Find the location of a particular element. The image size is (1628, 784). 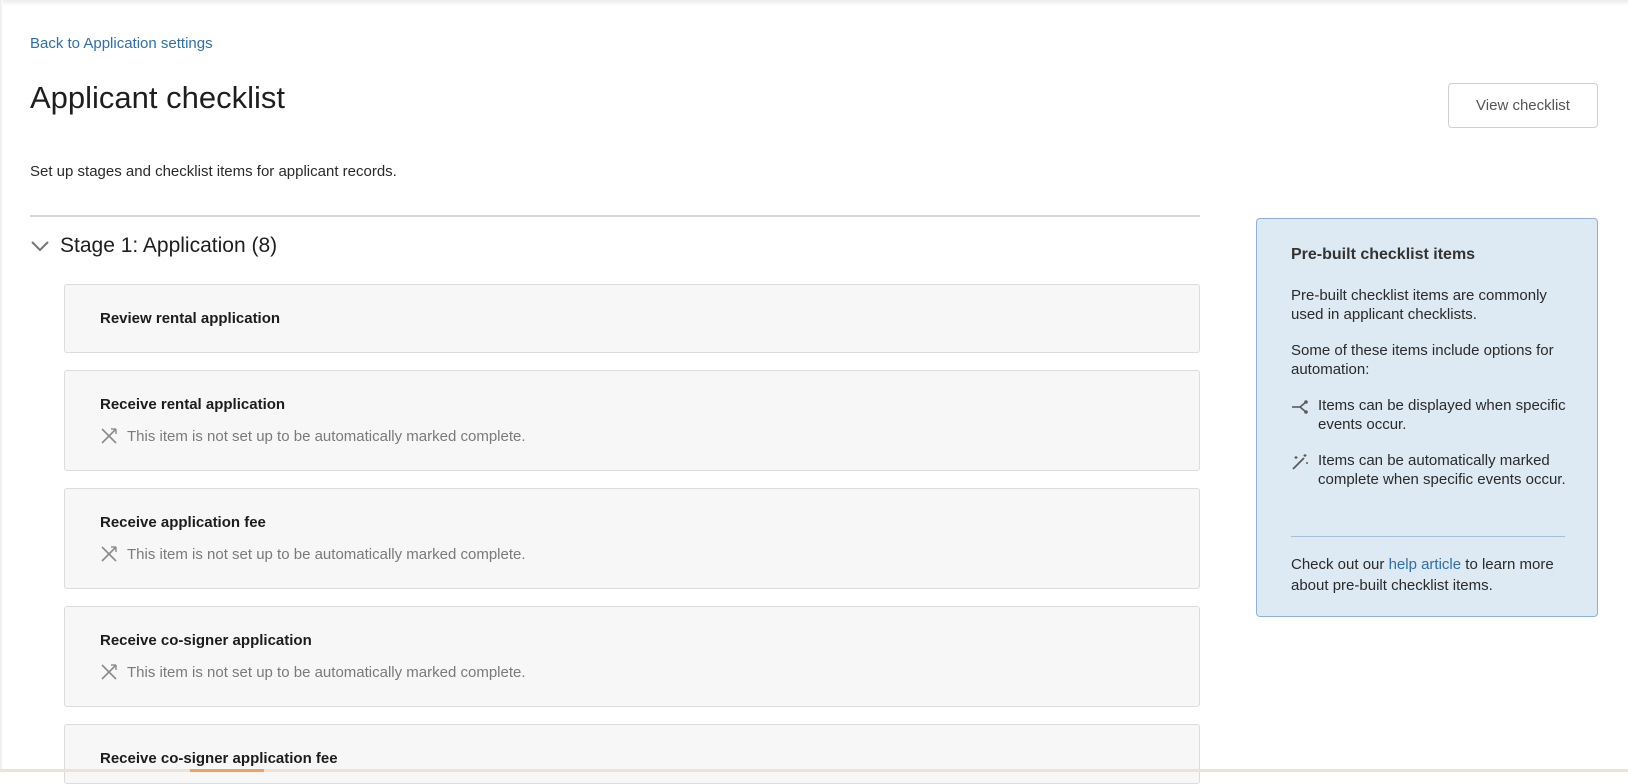

left-shadow is located at coordinates (1, 386).